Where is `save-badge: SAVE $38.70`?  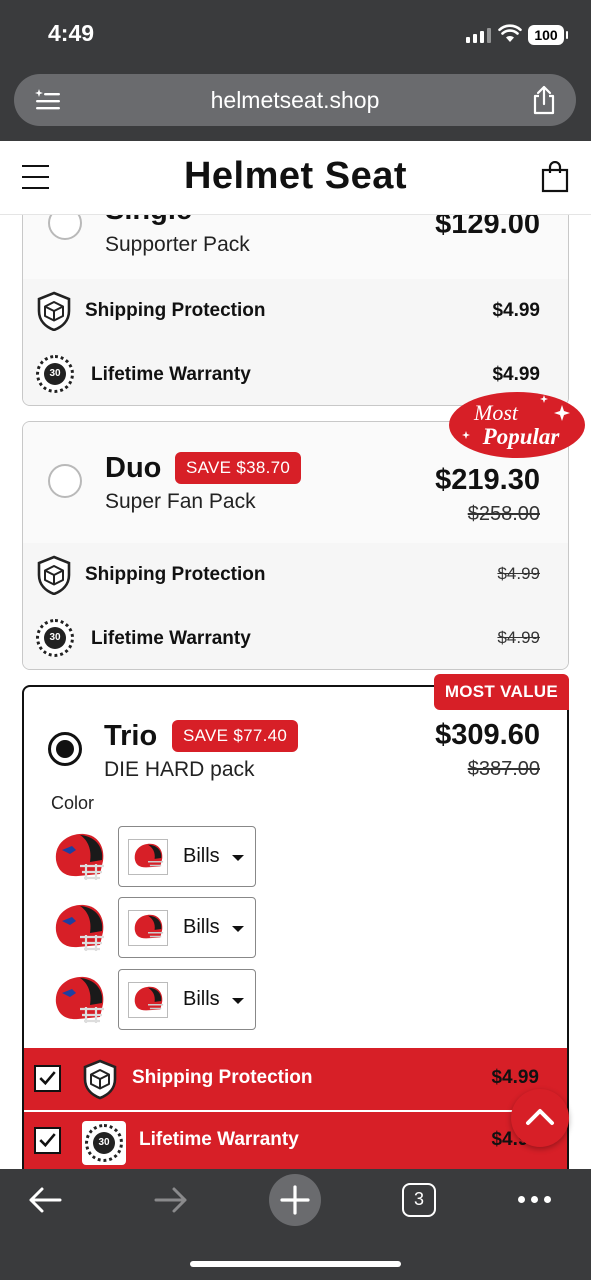
save-badge: SAVE $38.70 is located at coordinates (238, 468).